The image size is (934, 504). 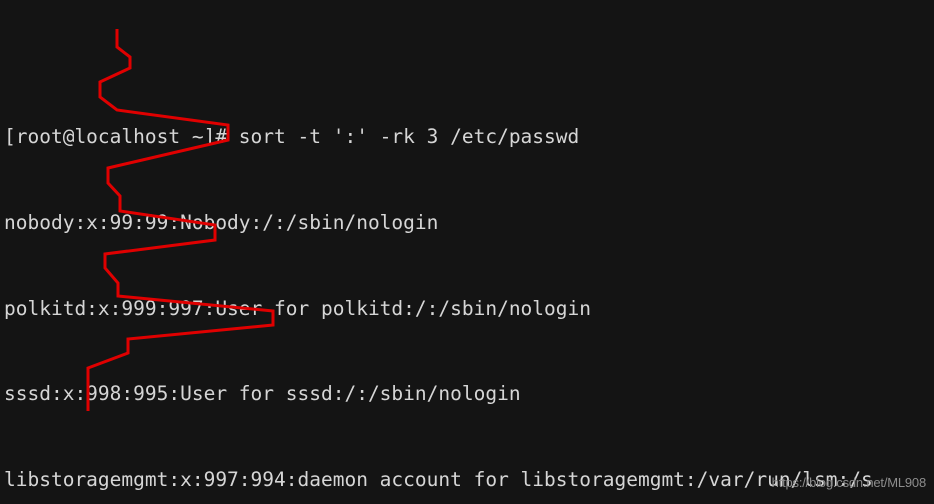 I want to click on terminal-output-line: nobody:x:99:99:Nobody:/:/sbin/nologin, so click(x=221, y=222).